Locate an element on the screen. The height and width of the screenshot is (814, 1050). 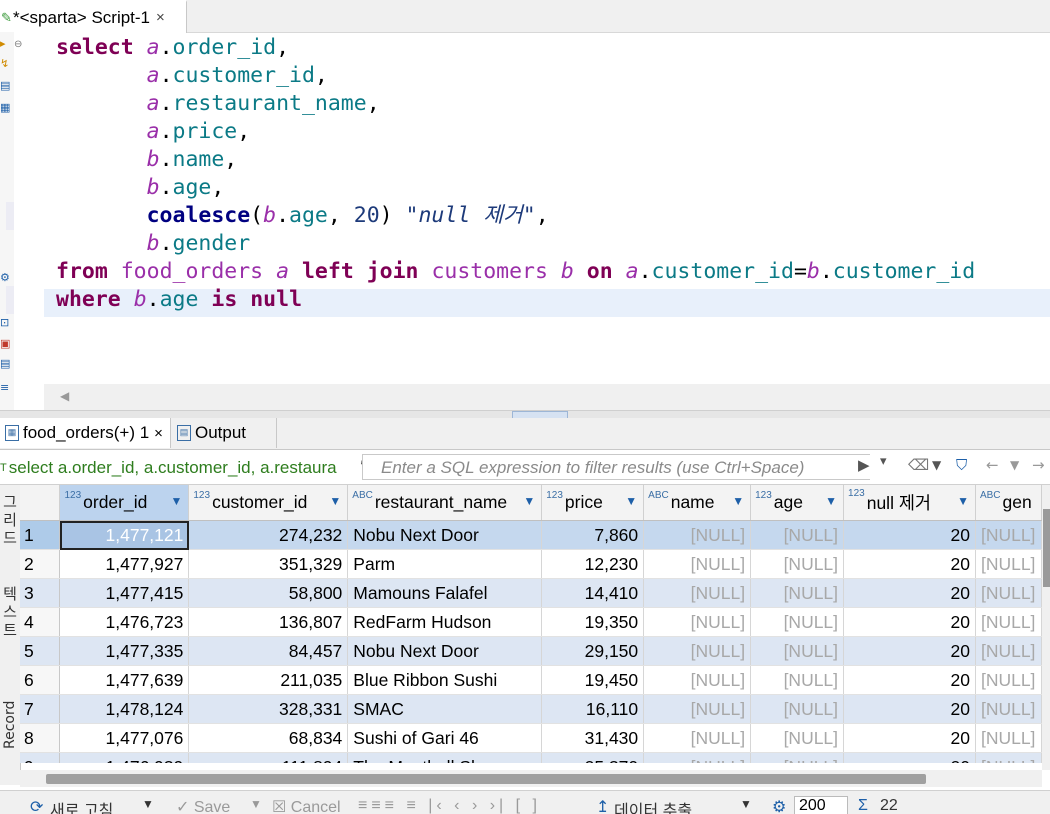
table-cell: 1,477,335 is located at coordinates (124, 651).